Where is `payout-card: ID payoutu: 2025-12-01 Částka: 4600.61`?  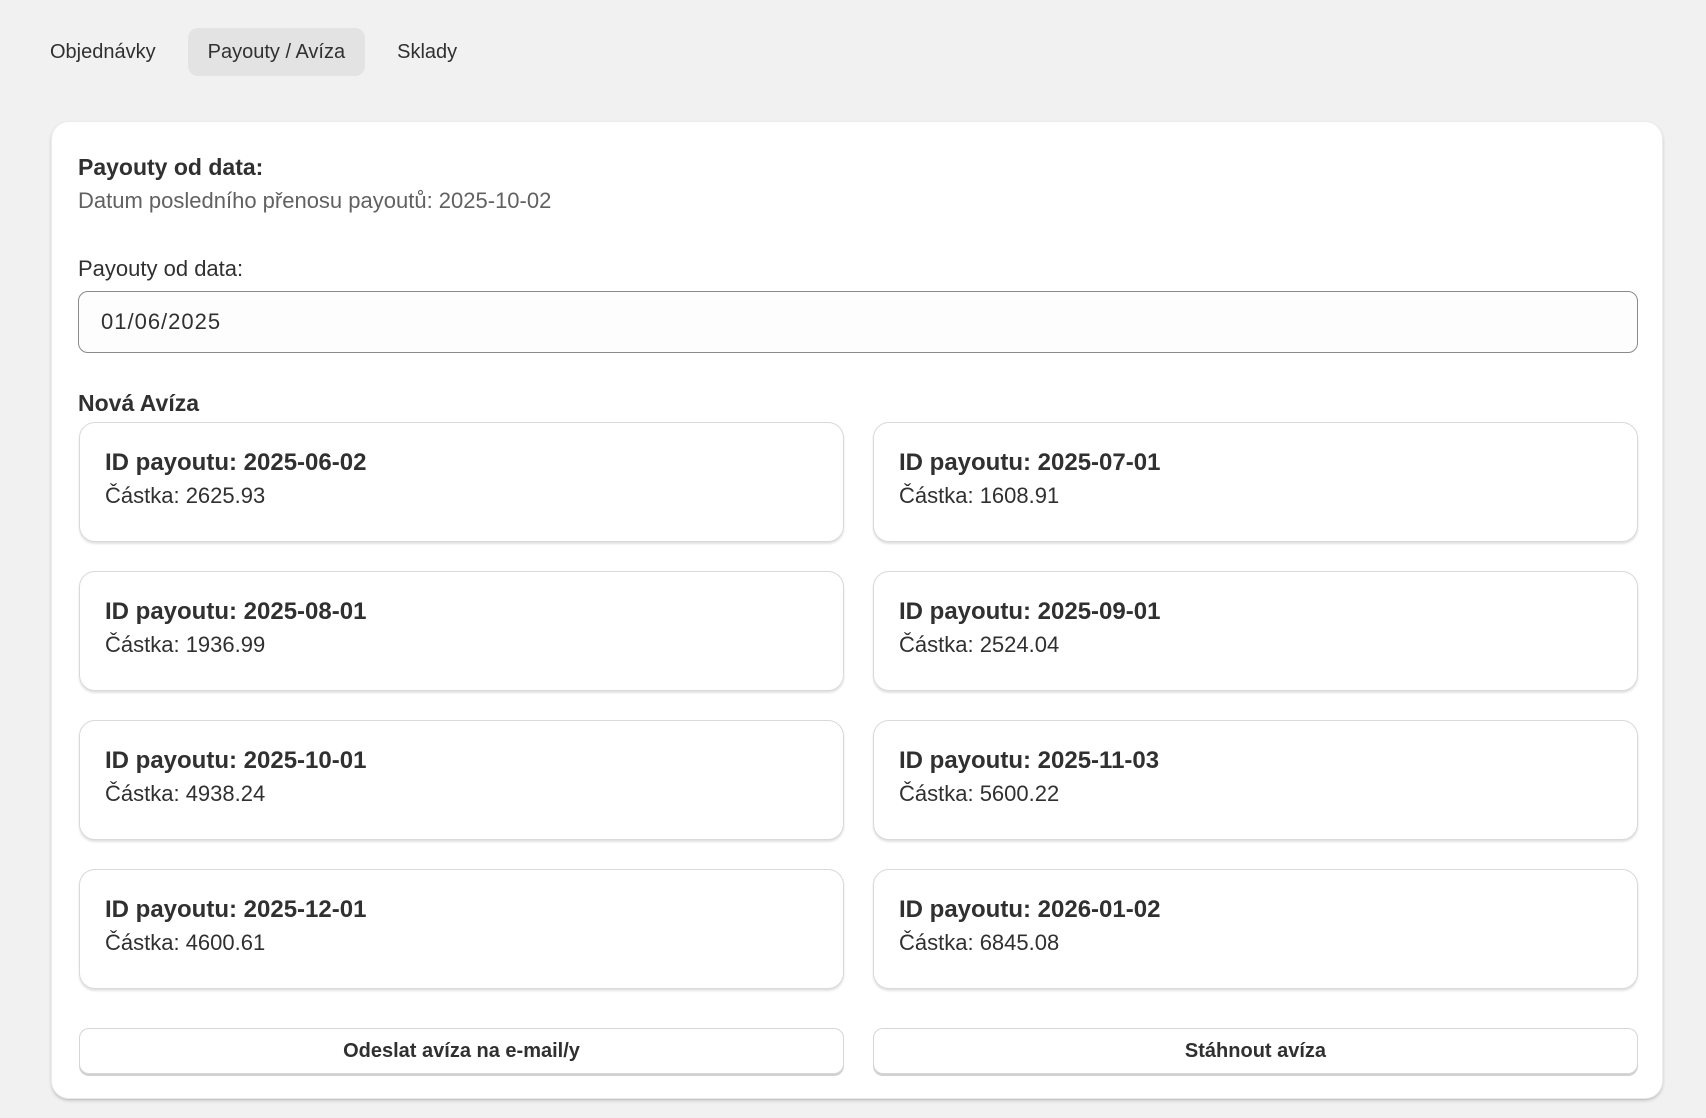 payout-card: ID payoutu: 2025-12-01 Částka: 4600.61 is located at coordinates (461, 929).